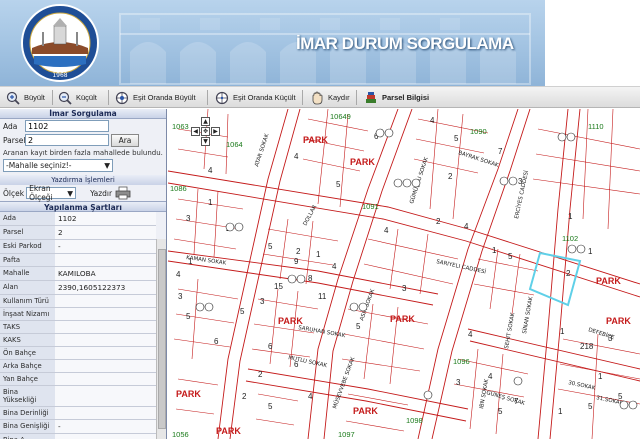 The image size is (640, 439). Describe the element at coordinates (222, 97) in the screenshot. I see `zoom-out-equal-icon` at that location.